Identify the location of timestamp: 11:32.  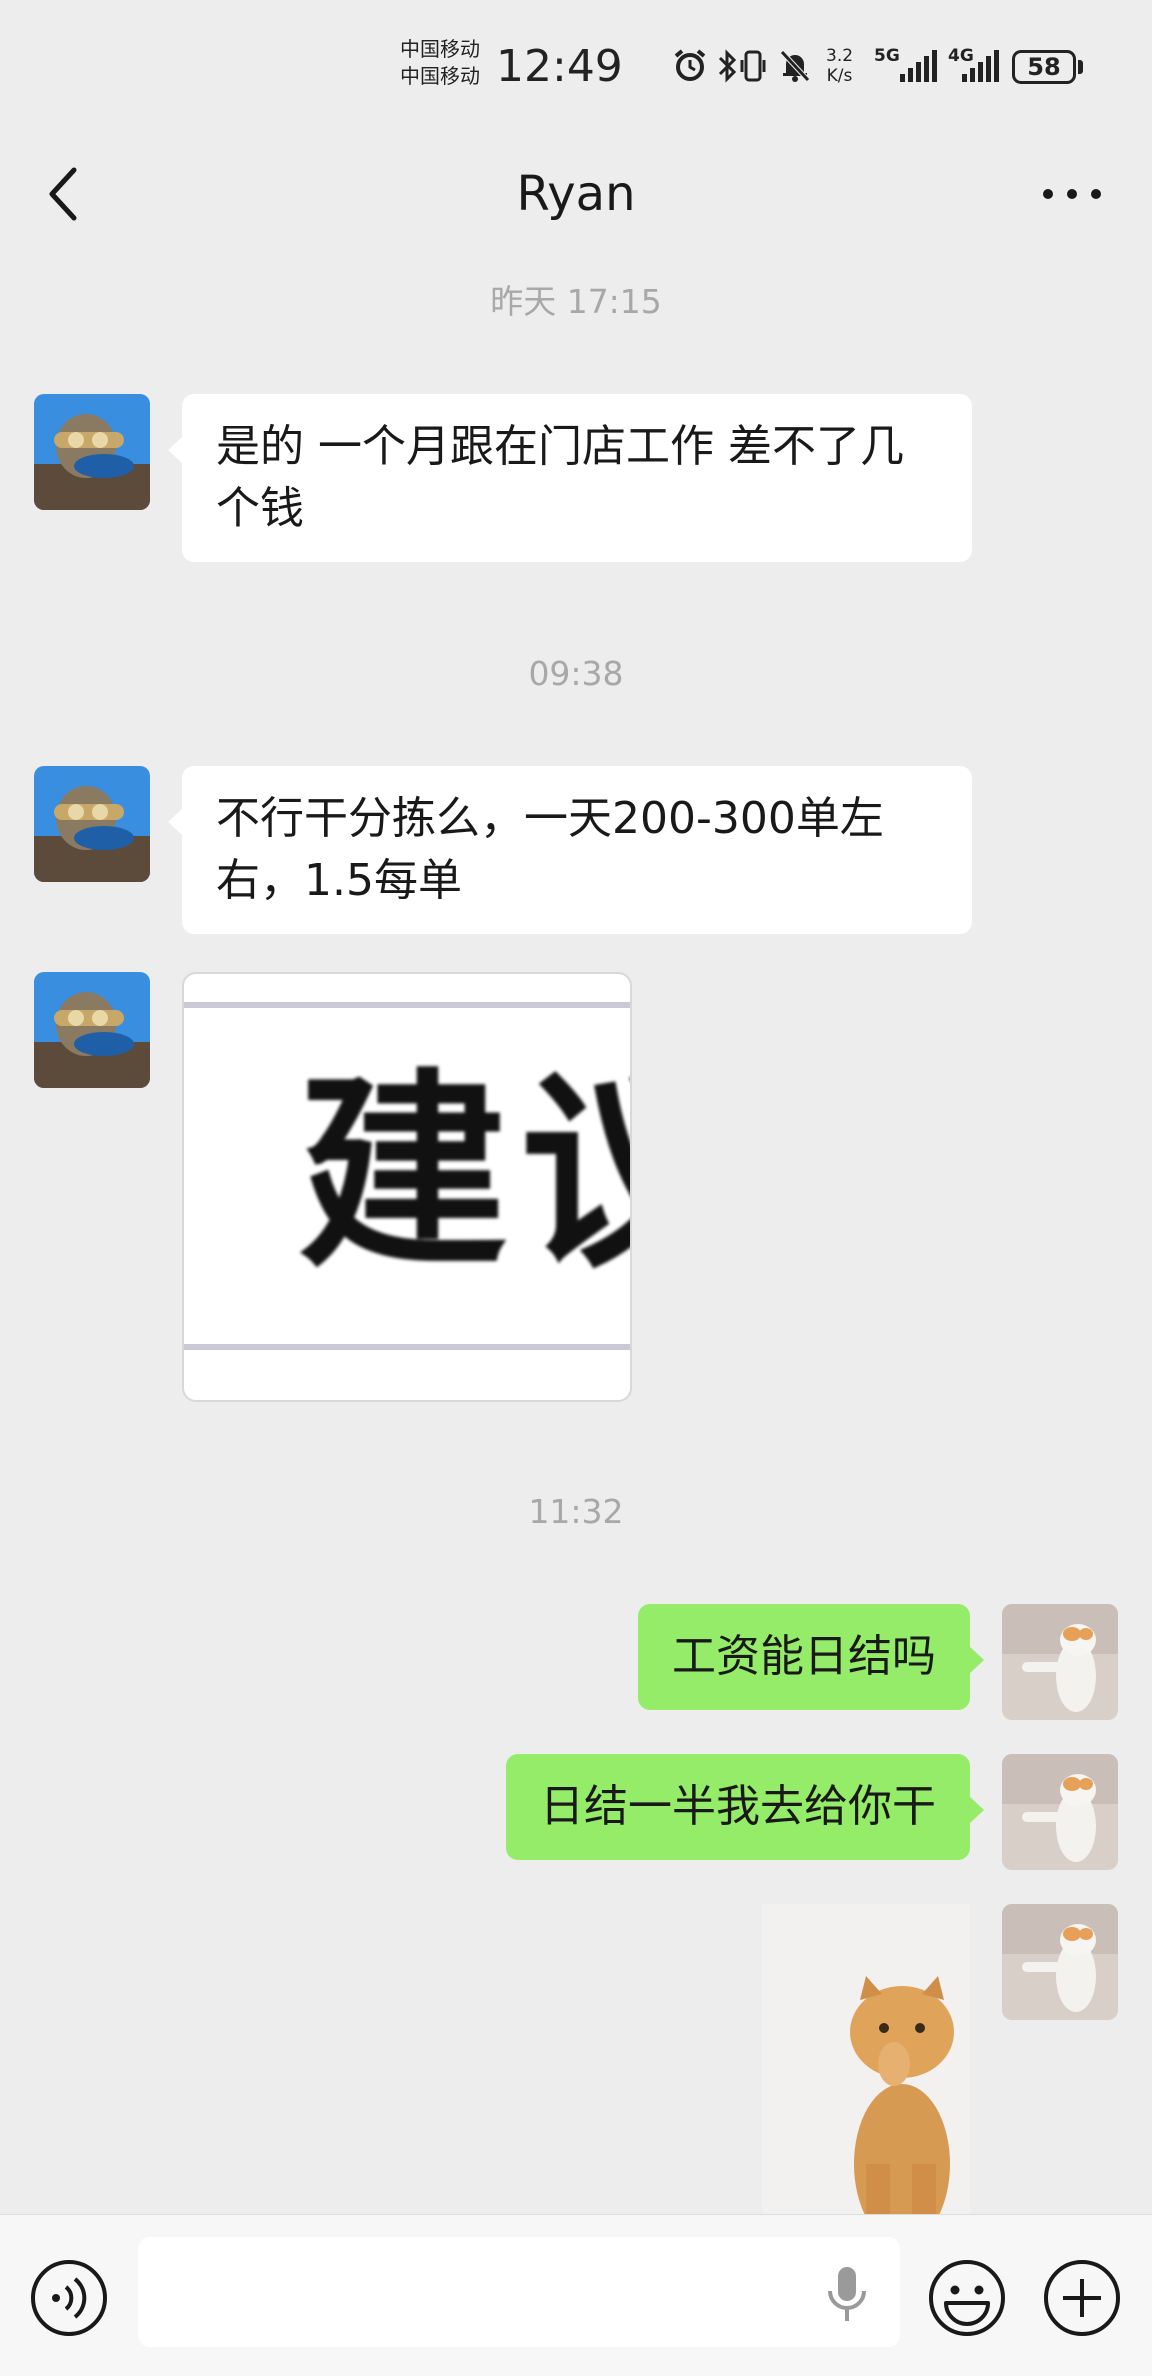
(576, 1511).